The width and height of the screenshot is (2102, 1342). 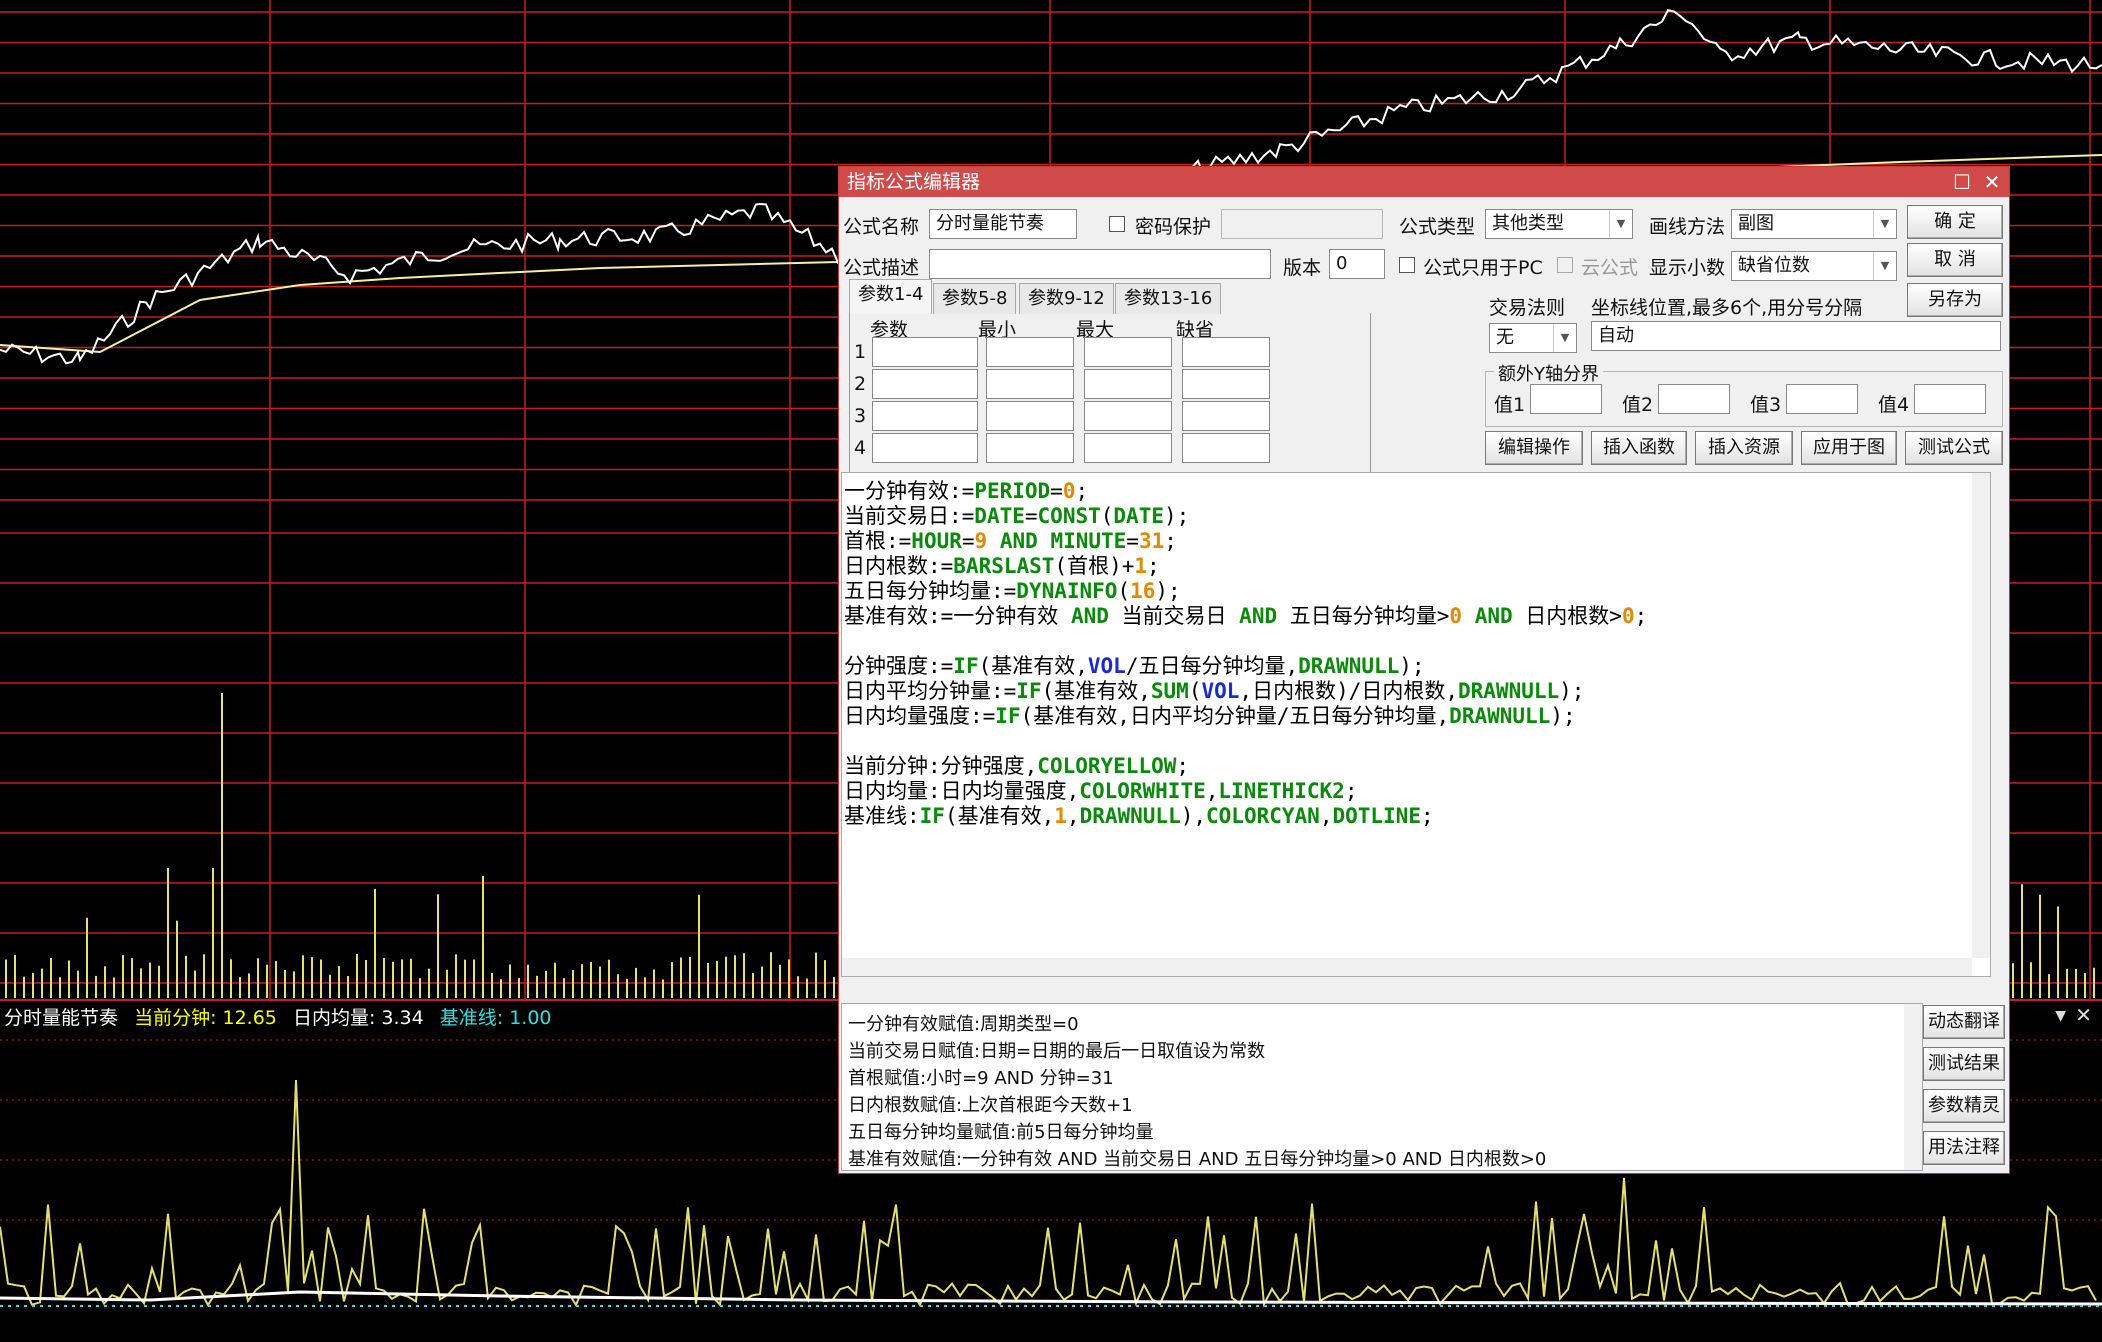 What do you see at coordinates (860, 448) in the screenshot?
I see `param-row-number: 4` at bounding box center [860, 448].